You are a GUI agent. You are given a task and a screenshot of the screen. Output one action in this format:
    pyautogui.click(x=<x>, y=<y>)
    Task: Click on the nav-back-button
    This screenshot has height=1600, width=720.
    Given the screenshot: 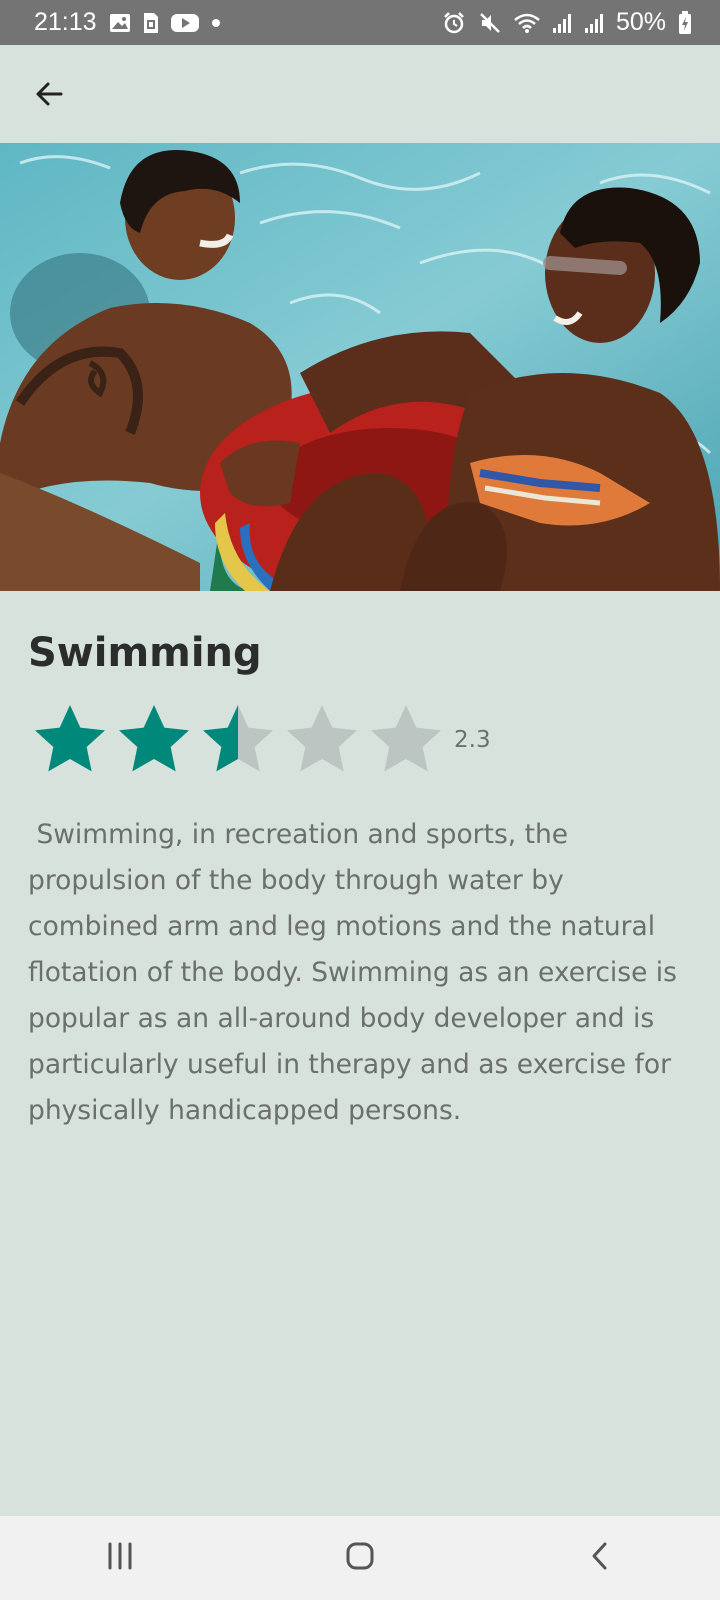 What is the action you would take?
    pyautogui.click(x=600, y=1558)
    